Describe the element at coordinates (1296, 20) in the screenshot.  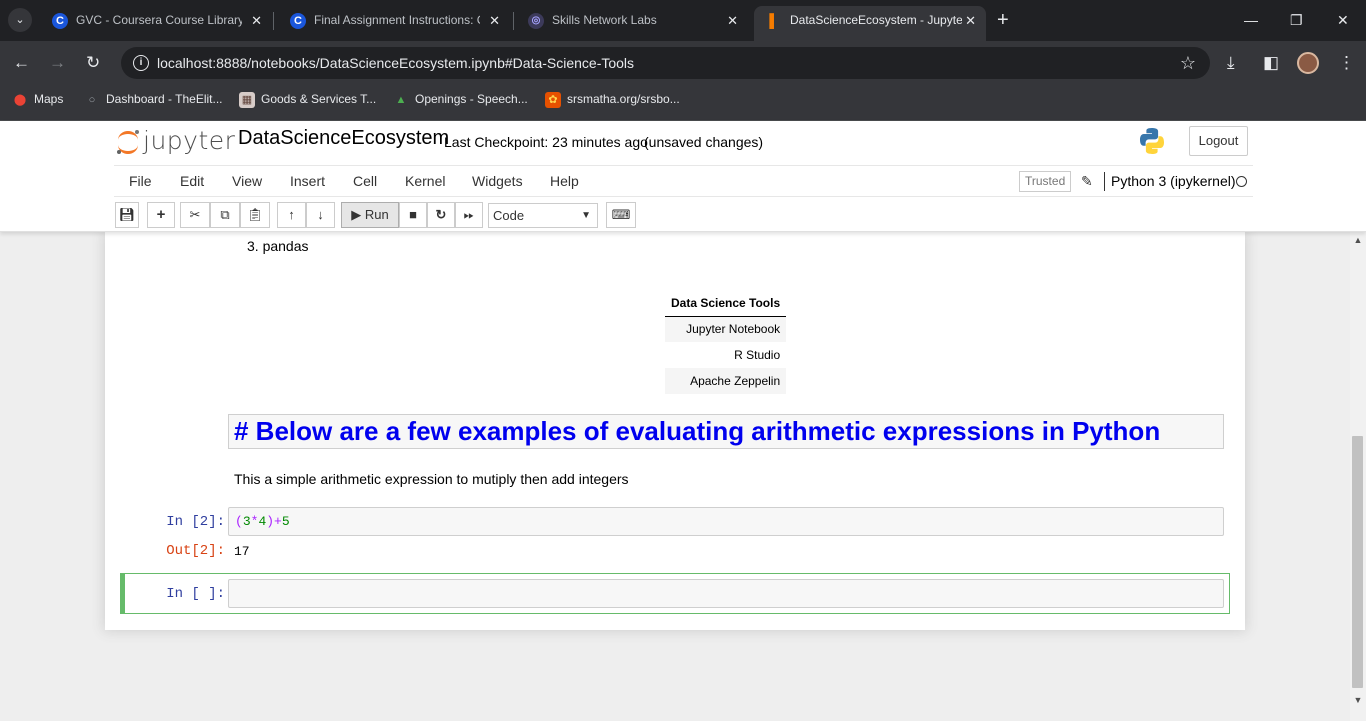
I see `restore-button: ❐` at that location.